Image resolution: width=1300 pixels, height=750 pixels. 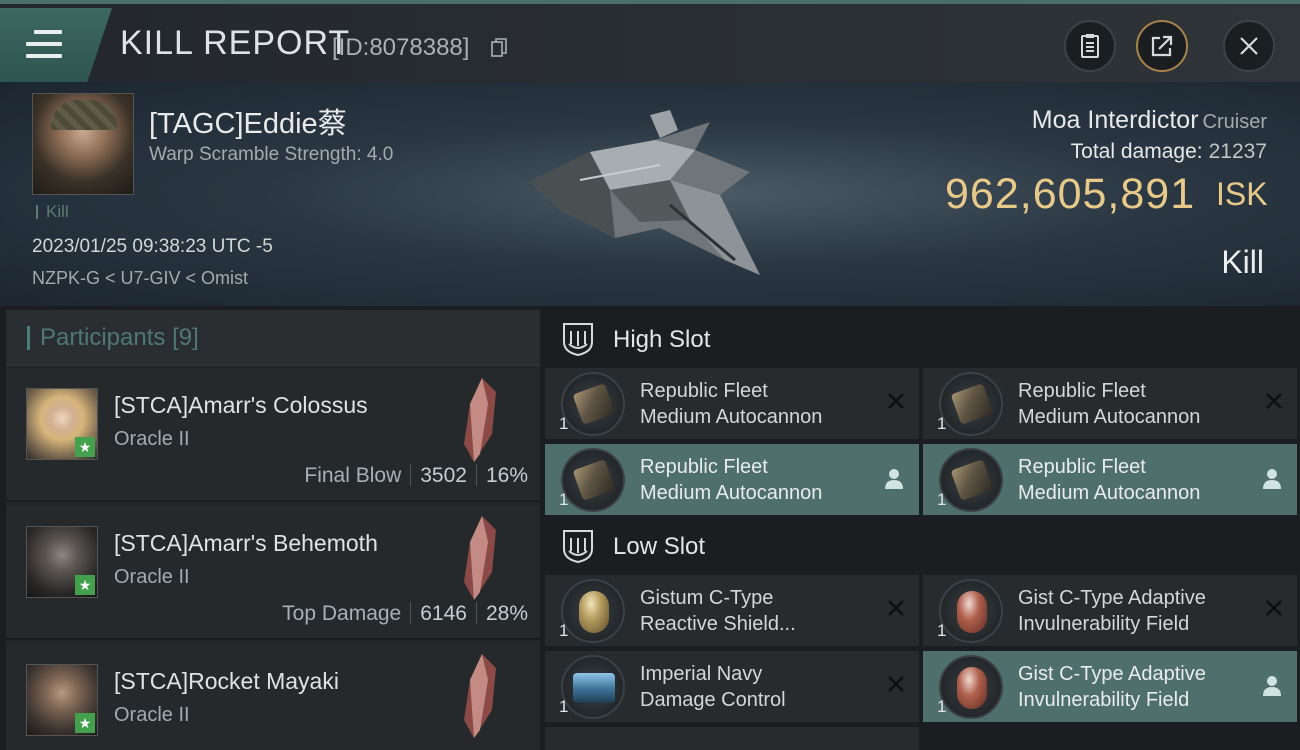 I want to click on ship-render, so click(x=645, y=192).